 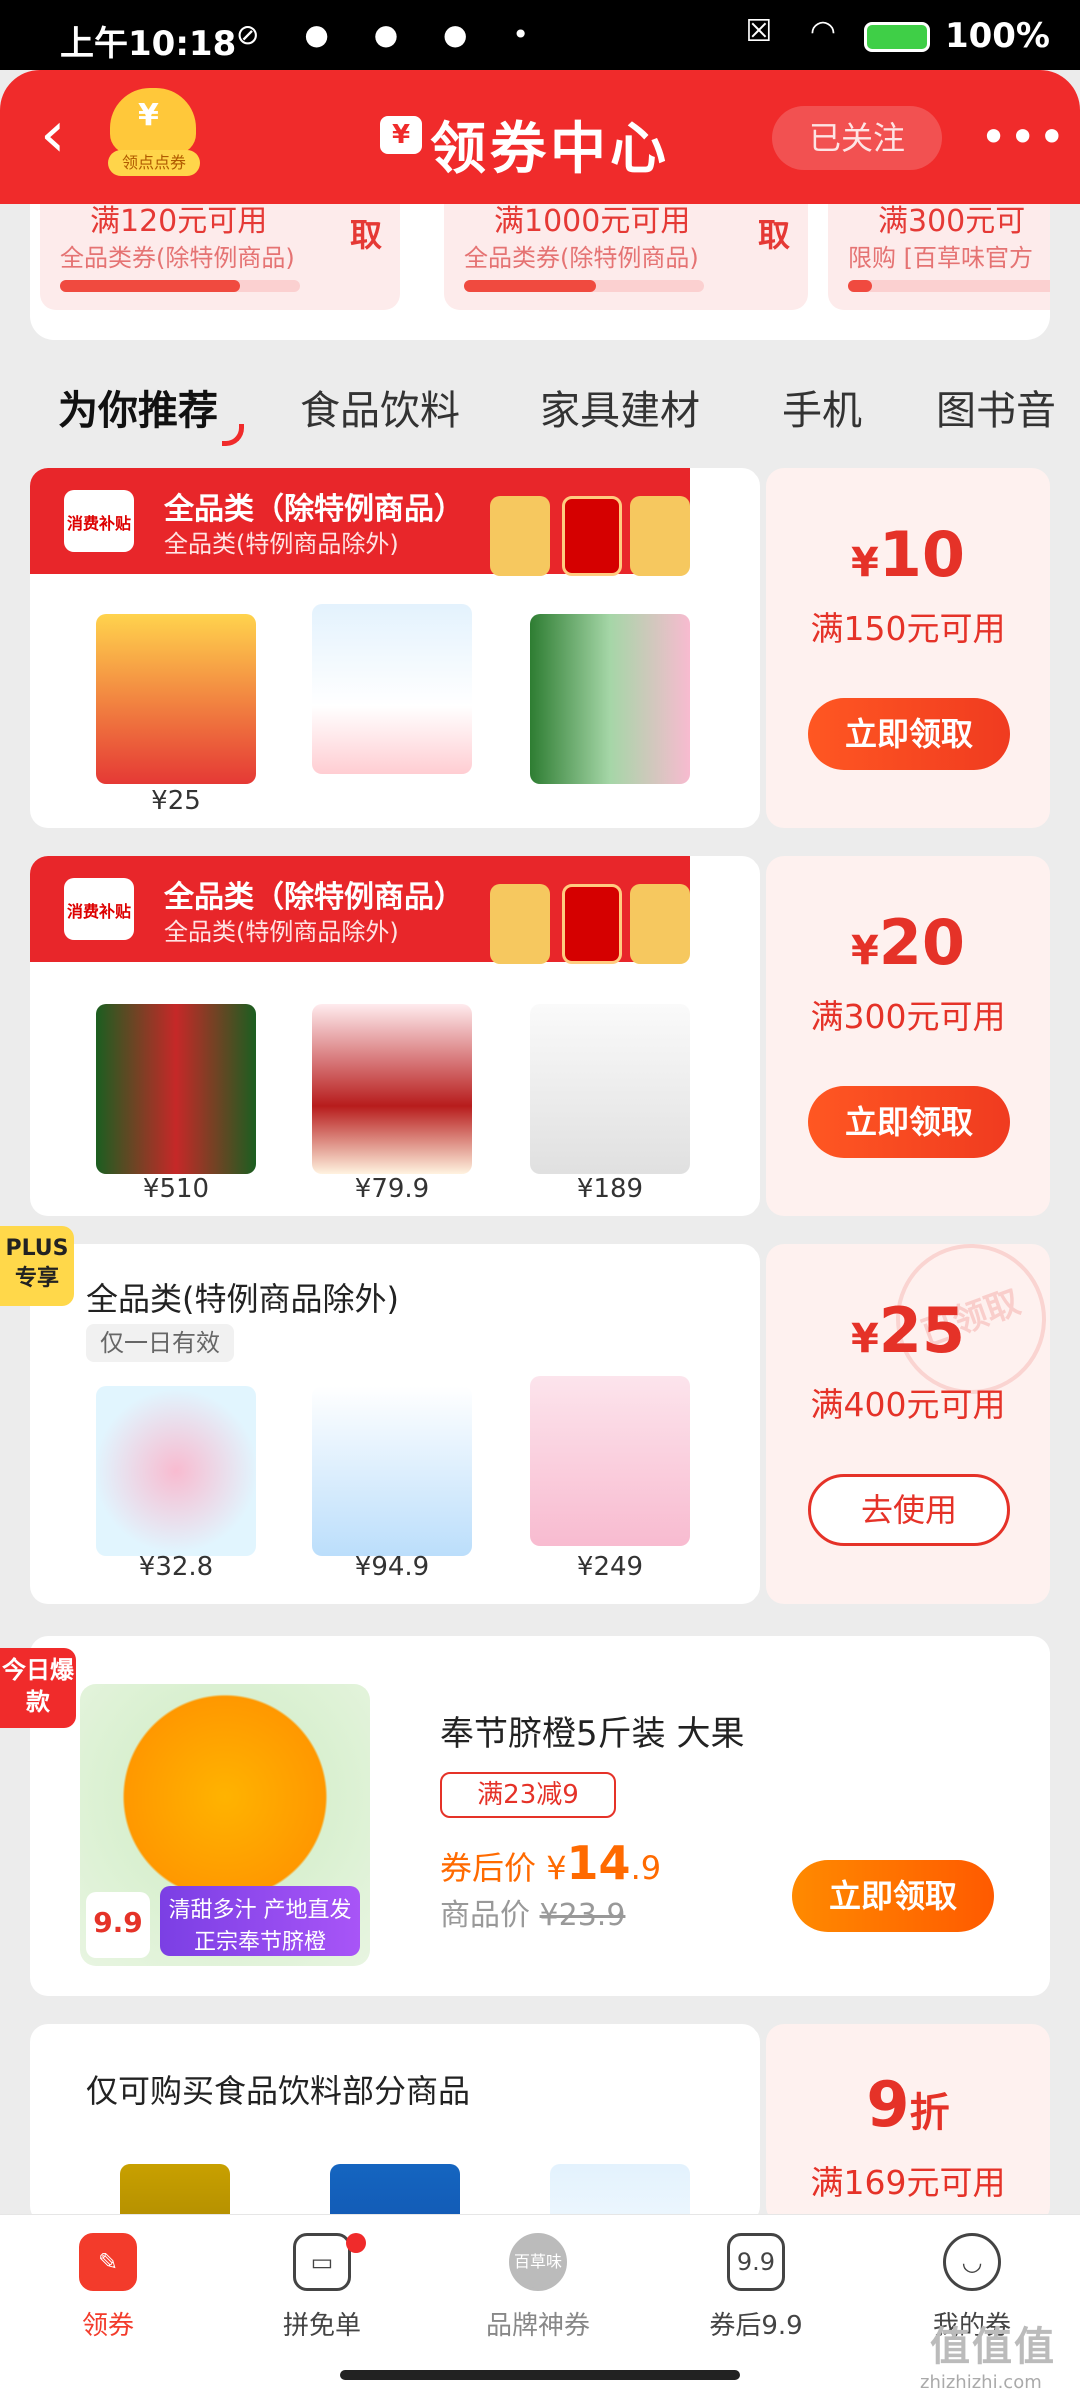 I want to click on battery-level: 100%, so click(x=997, y=36).